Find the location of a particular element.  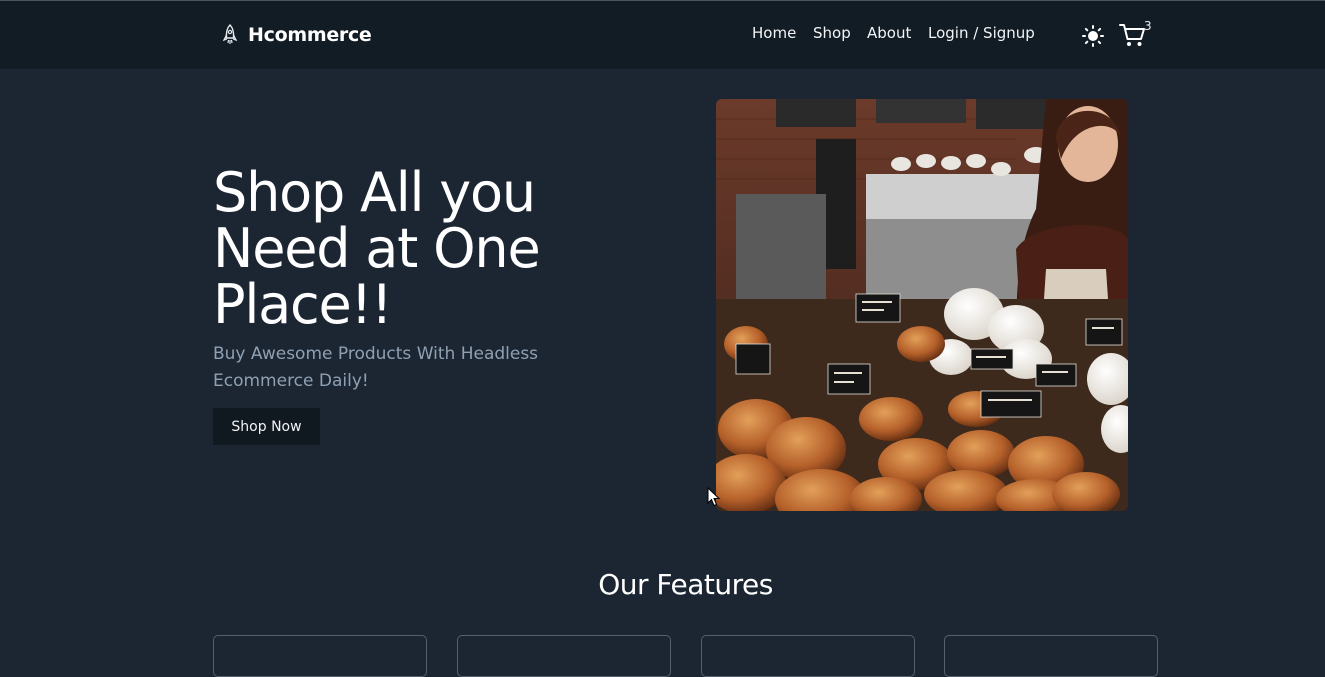

mouse-cursor-icon is located at coordinates (714, 497).